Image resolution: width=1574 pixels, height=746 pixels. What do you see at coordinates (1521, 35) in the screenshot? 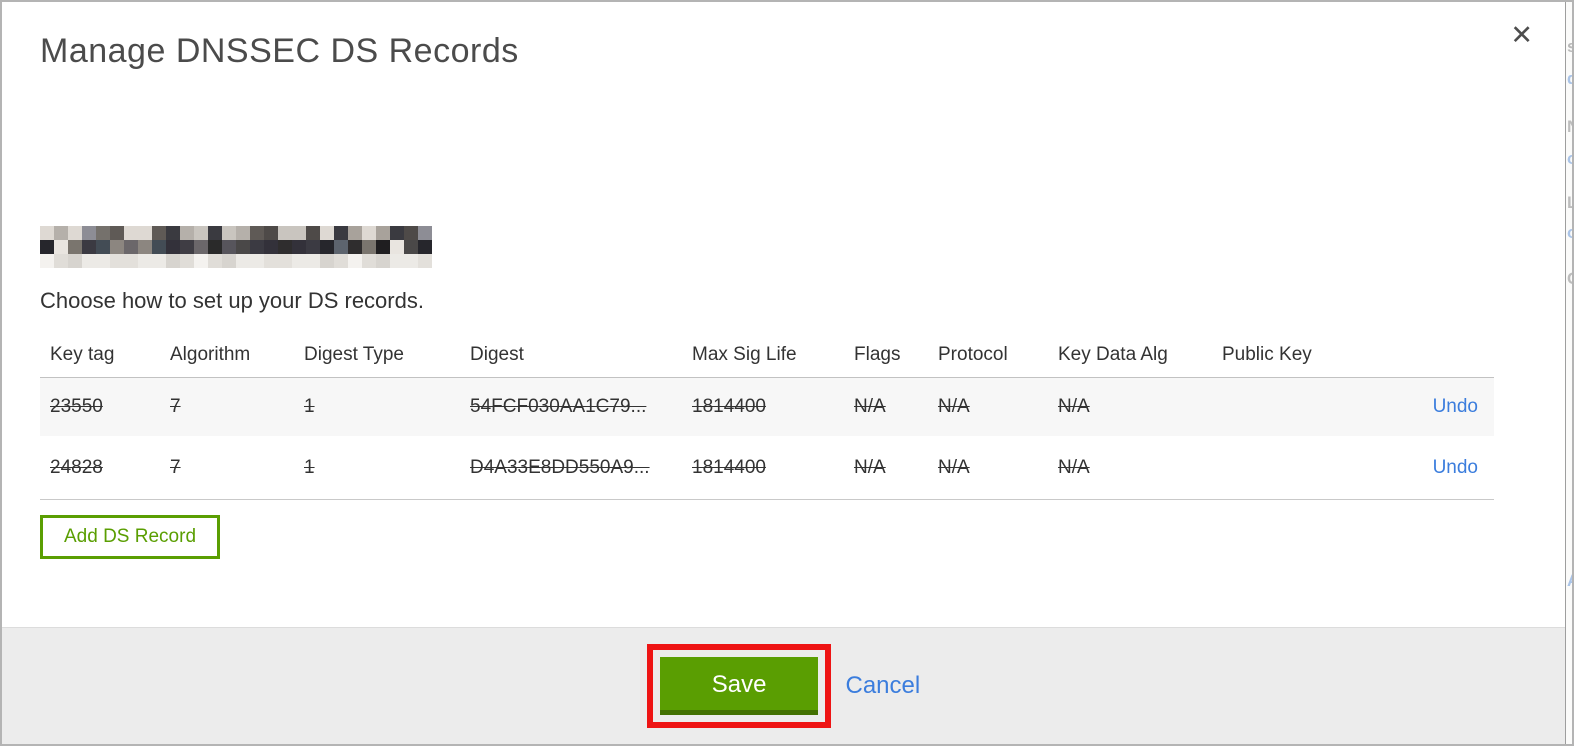
I see `close-icon: ✕` at bounding box center [1521, 35].